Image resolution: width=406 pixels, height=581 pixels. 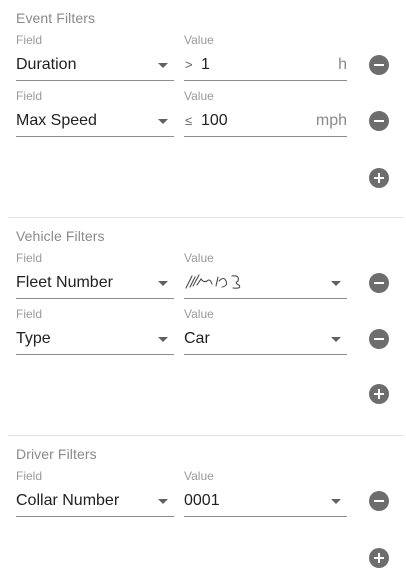 What do you see at coordinates (202, 500) in the screenshot?
I see `value-select-text: 0001` at bounding box center [202, 500].